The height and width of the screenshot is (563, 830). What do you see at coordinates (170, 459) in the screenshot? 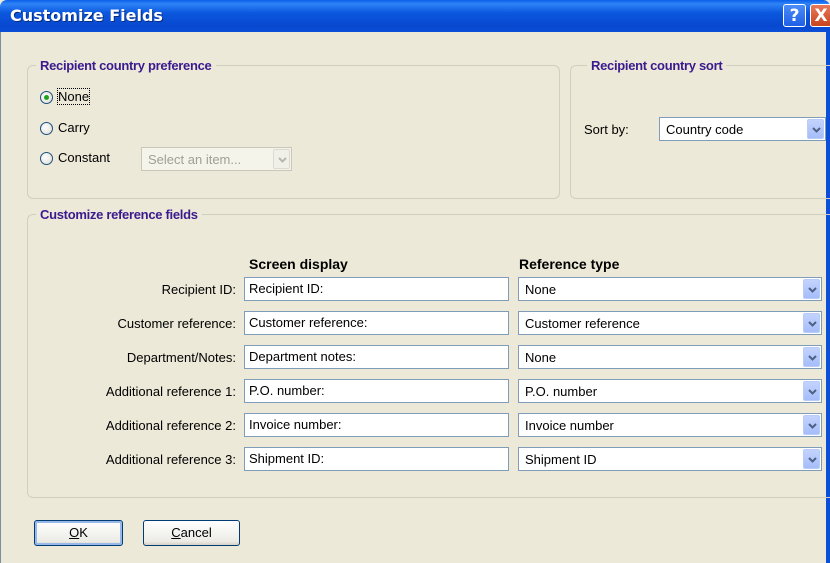
I see `row-label-additional-reference-3: Additional reference 3:` at bounding box center [170, 459].